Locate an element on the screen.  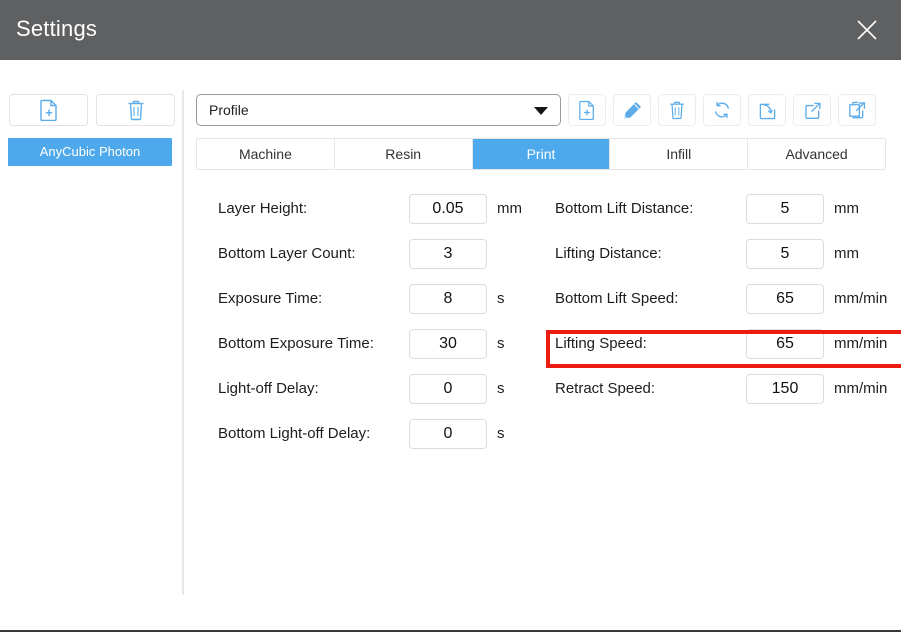
import-arrow-icon is located at coordinates (767, 110).